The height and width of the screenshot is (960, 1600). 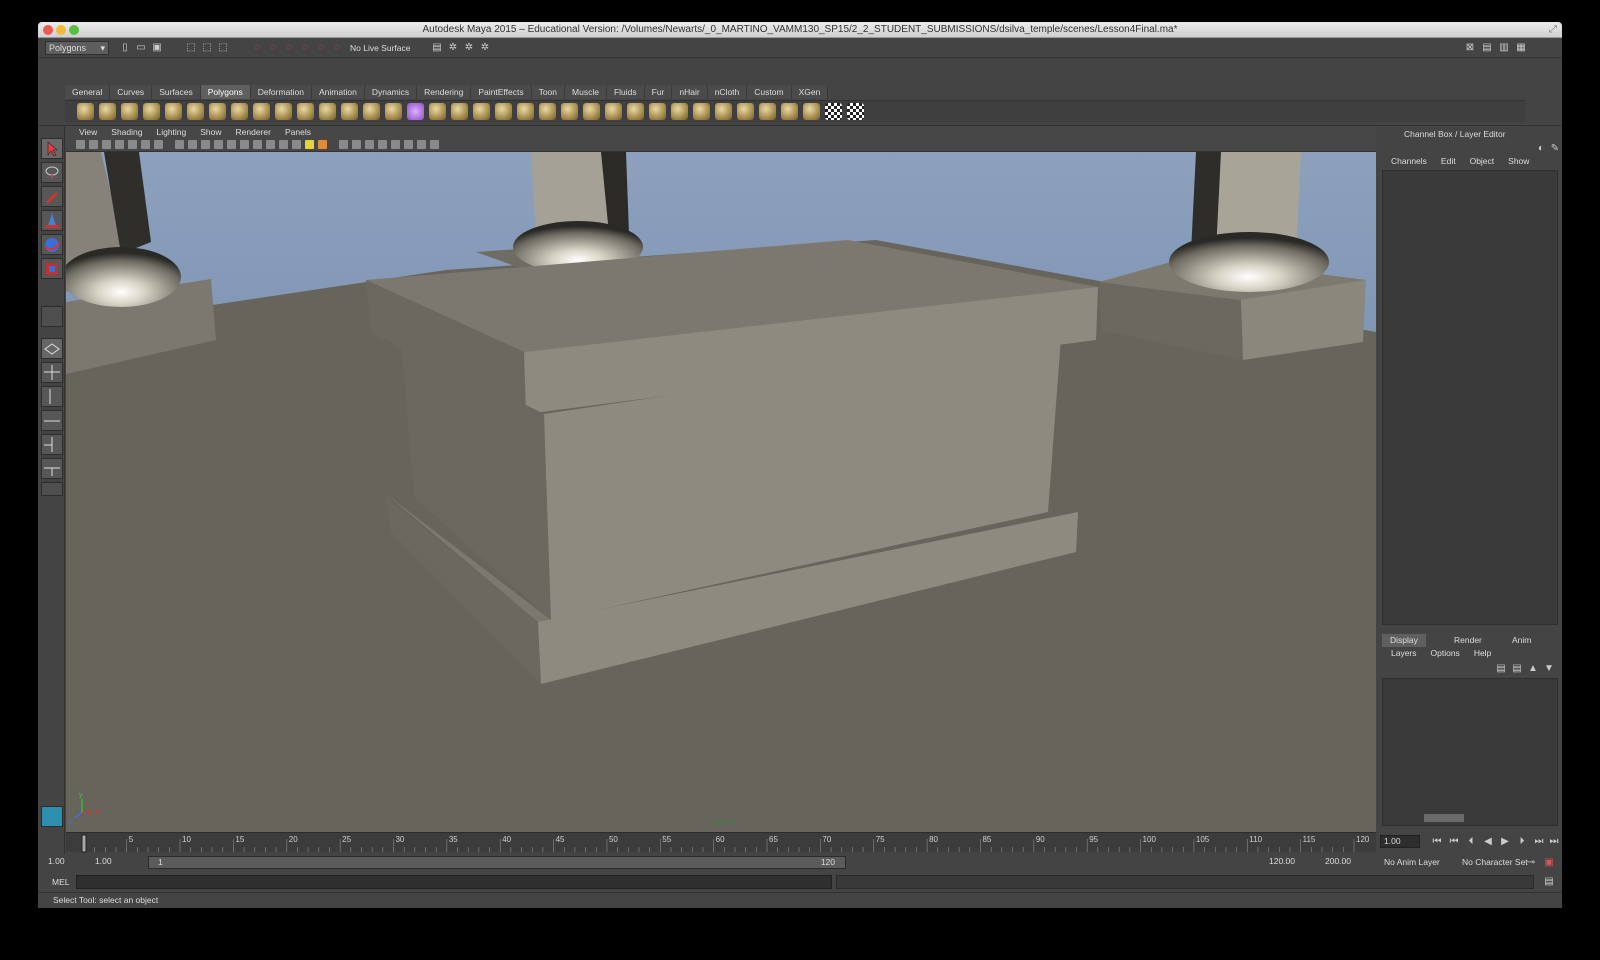 I want to click on show-tool-settings-icon: ▥, so click(x=1504, y=48).